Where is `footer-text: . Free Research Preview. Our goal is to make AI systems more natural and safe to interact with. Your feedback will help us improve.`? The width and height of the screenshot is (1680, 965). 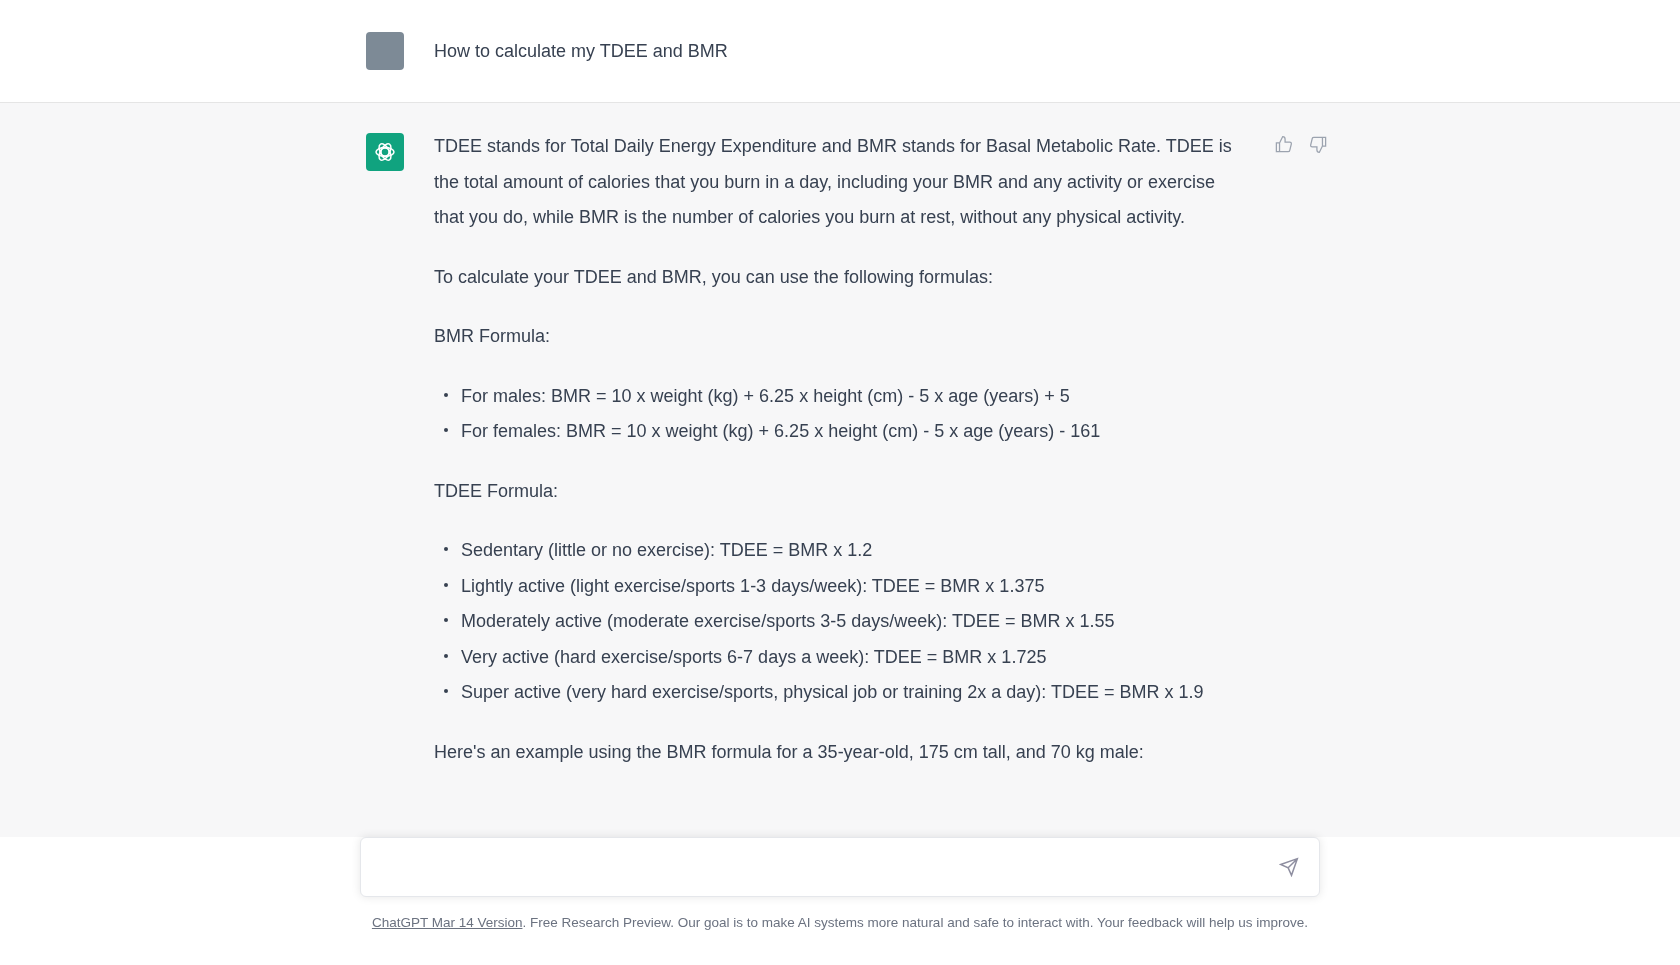
footer-text: . Free Research Preview. Our goal is to make AI systems more natural and safe to interact with. Your feedback will help us improve. is located at coordinates (915, 922).